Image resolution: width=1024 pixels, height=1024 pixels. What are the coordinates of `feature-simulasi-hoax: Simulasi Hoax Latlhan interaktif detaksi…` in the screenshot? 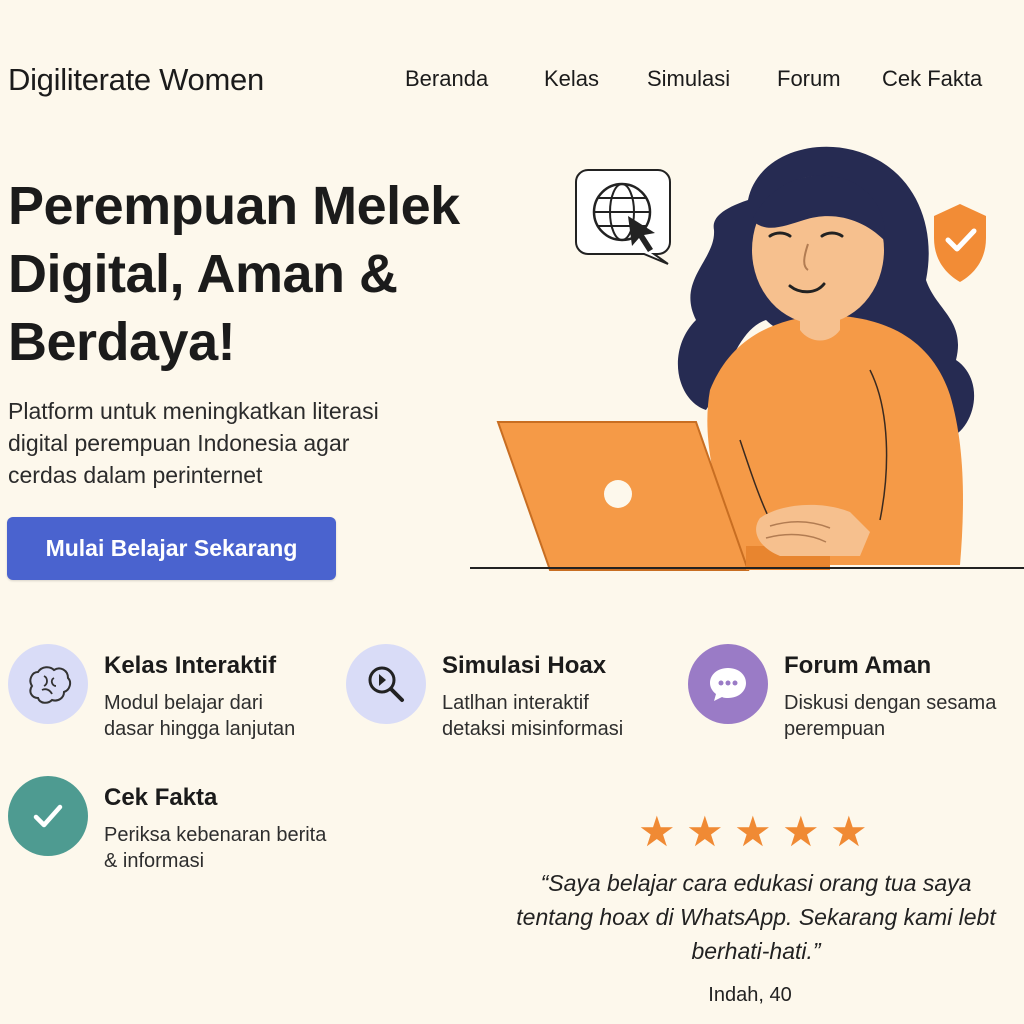 It's located at (516, 699).